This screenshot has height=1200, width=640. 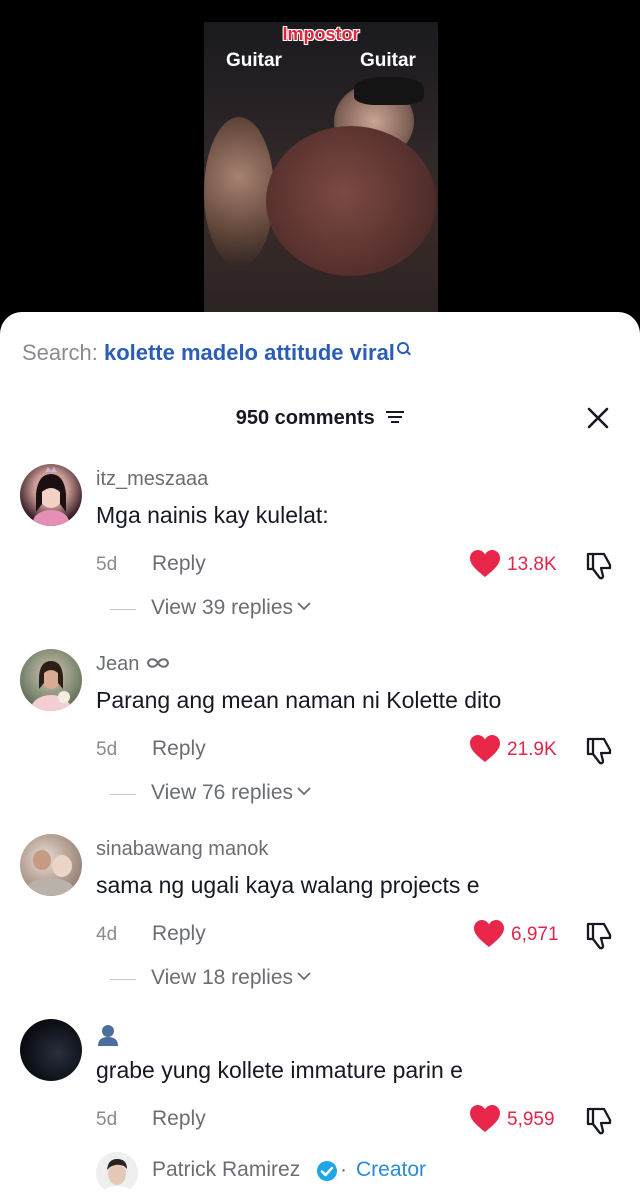 What do you see at coordinates (212, 515) in the screenshot?
I see `comment-text: Mga nainis kay kulelat:` at bounding box center [212, 515].